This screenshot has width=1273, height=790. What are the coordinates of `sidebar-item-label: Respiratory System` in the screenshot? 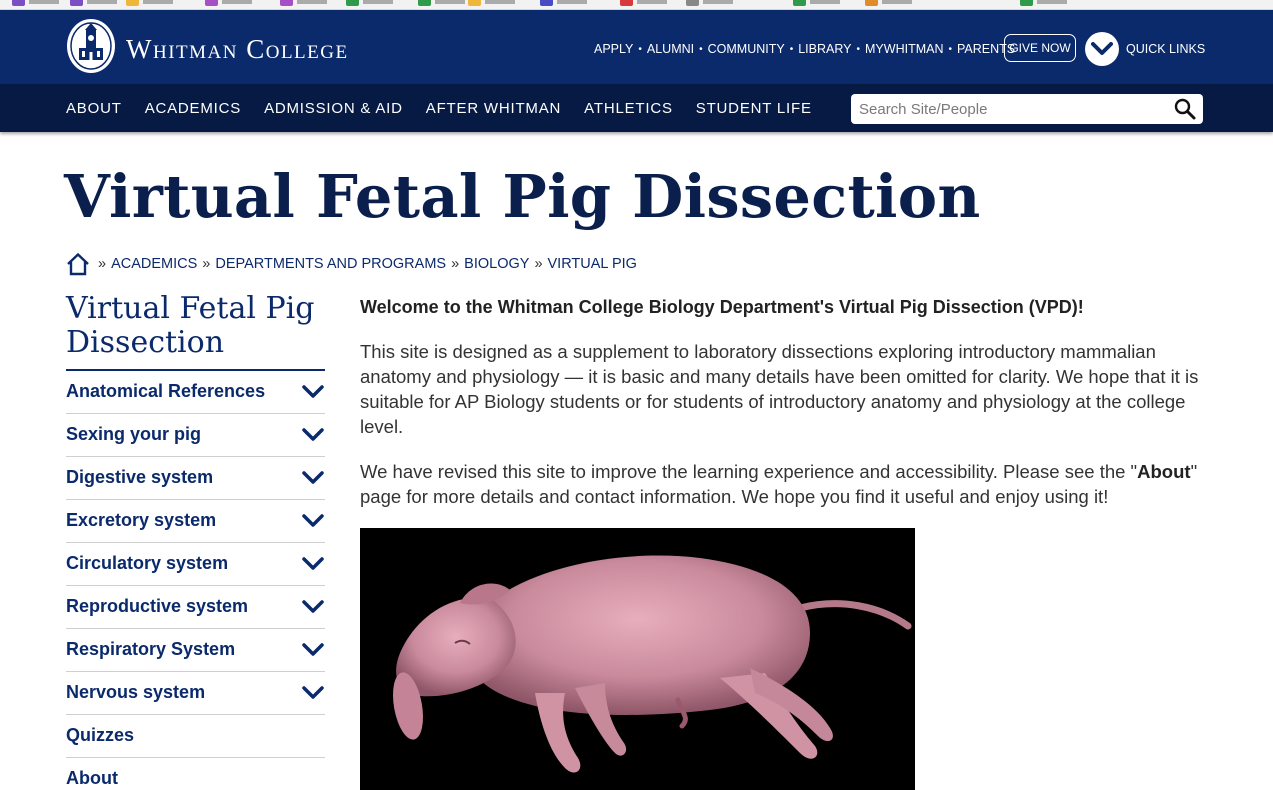 It's located at (150, 649).